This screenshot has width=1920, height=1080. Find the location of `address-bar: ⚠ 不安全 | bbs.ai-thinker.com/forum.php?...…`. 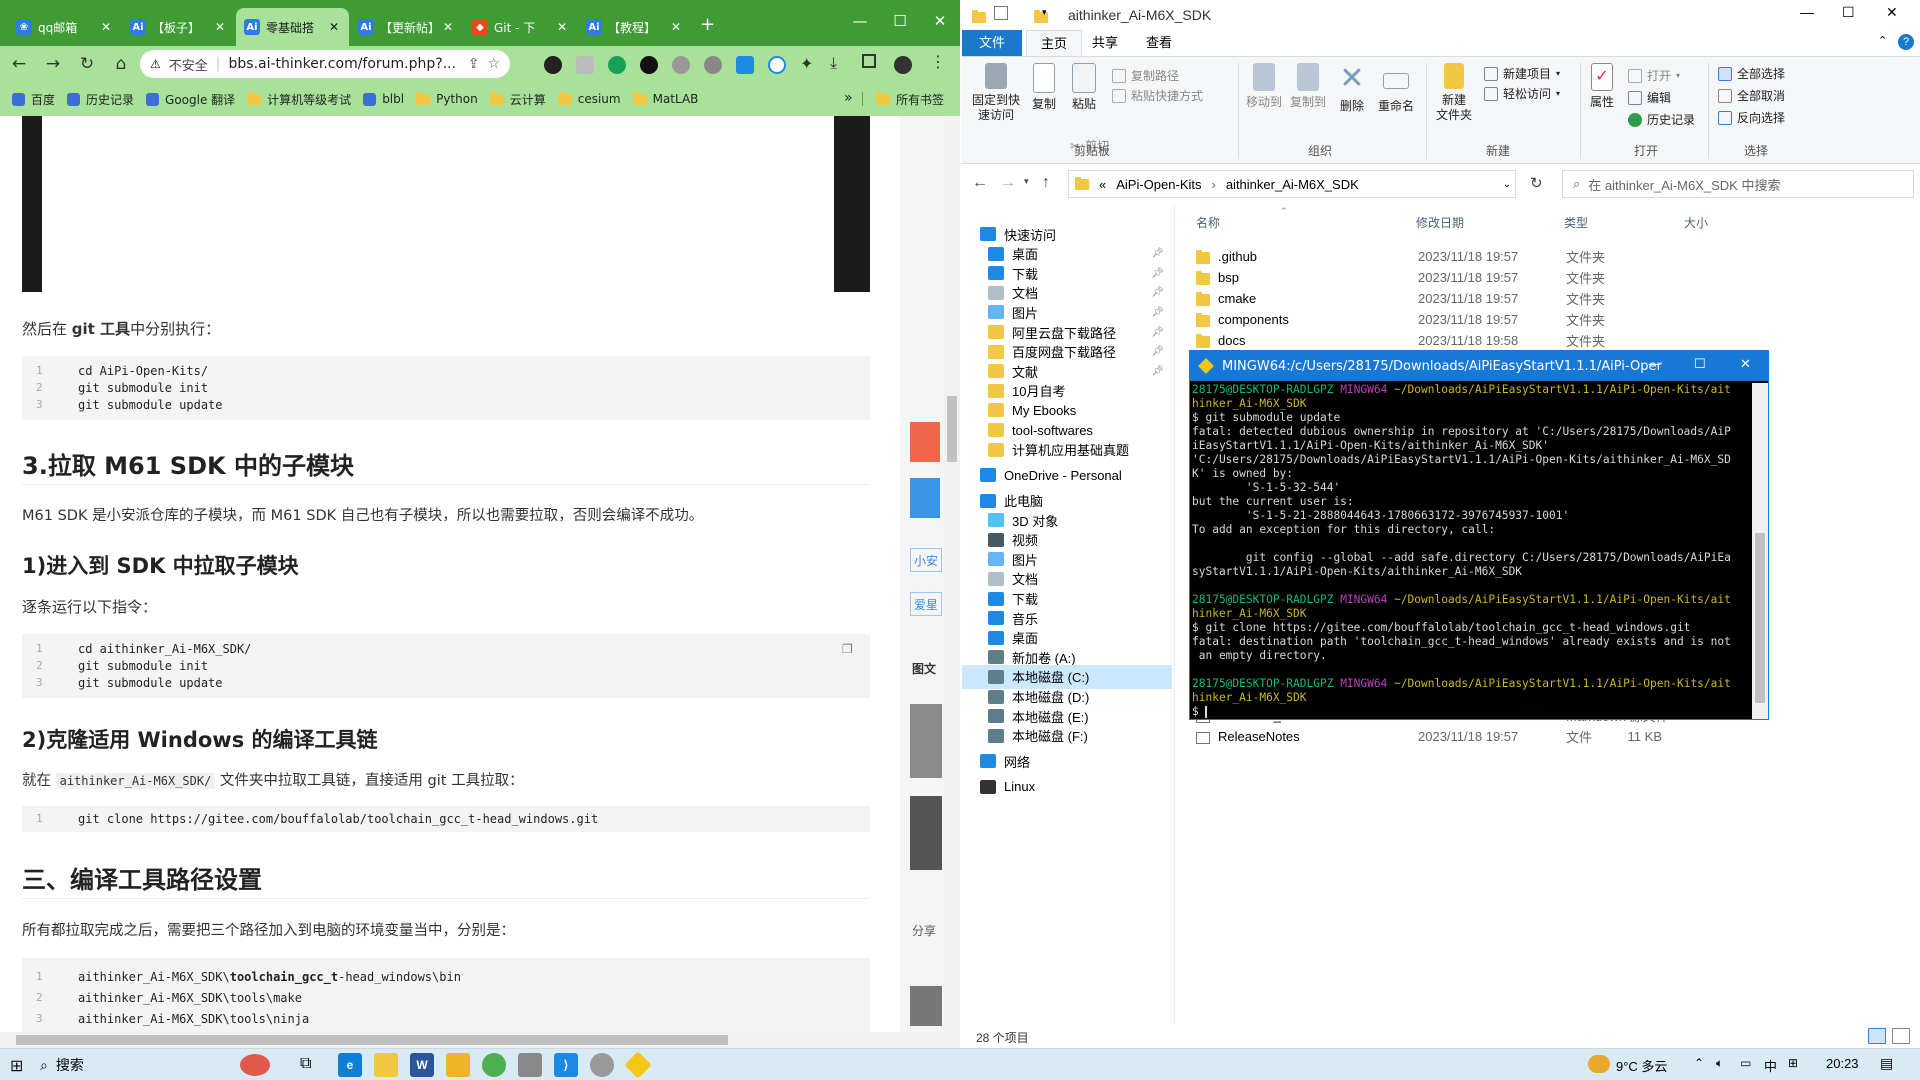

address-bar: ⚠ 不安全 | bbs.ai-thinker.com/forum.php?...… is located at coordinates (325, 64).